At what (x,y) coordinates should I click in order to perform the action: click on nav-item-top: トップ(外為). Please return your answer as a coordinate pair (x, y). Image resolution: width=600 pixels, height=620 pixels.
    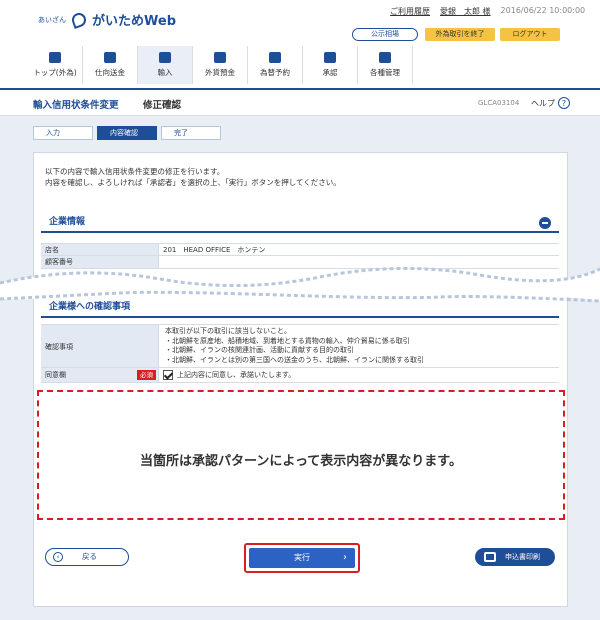
    Looking at the image, I should click on (55, 65).